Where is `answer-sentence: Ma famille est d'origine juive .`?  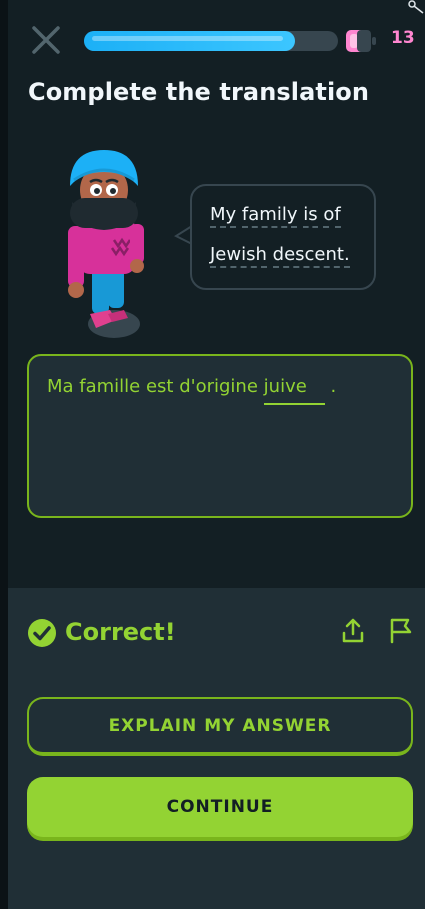
answer-sentence: Ma famille est d'origine juive . is located at coordinates (191, 390).